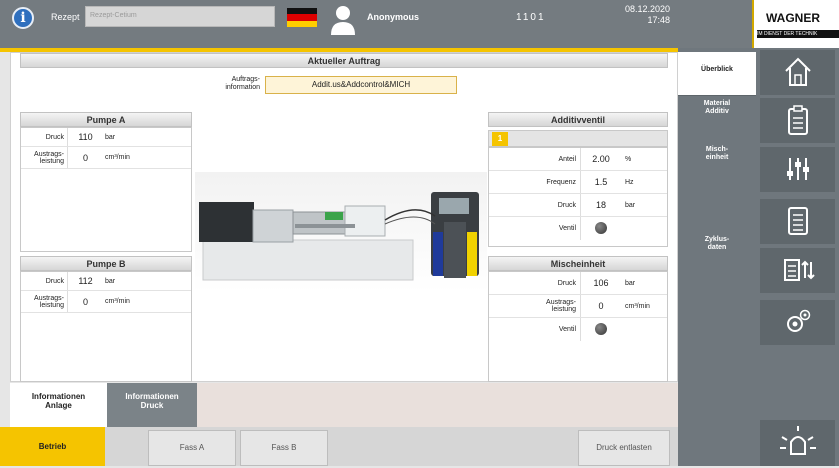 This screenshot has height=468, width=839. Describe the element at coordinates (500, 139) in the screenshot. I see `tab-ventil-1: 1` at that location.